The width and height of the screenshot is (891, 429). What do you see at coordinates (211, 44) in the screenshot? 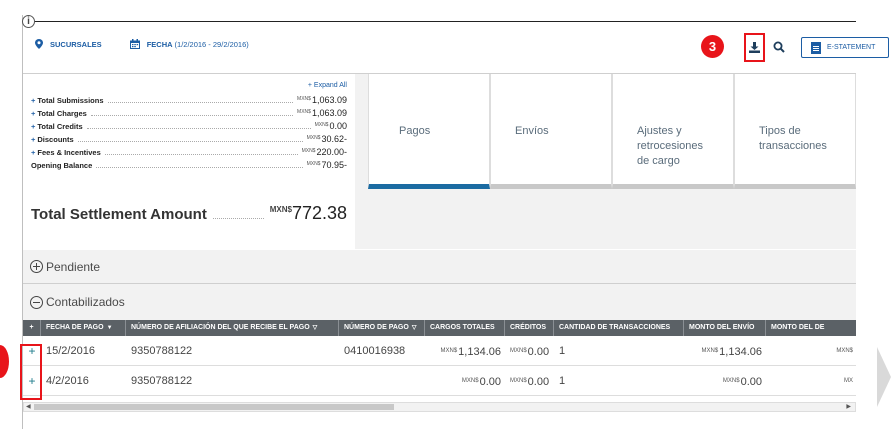
I see `date-range: (1/2/2016 - 29/2/2016)` at bounding box center [211, 44].